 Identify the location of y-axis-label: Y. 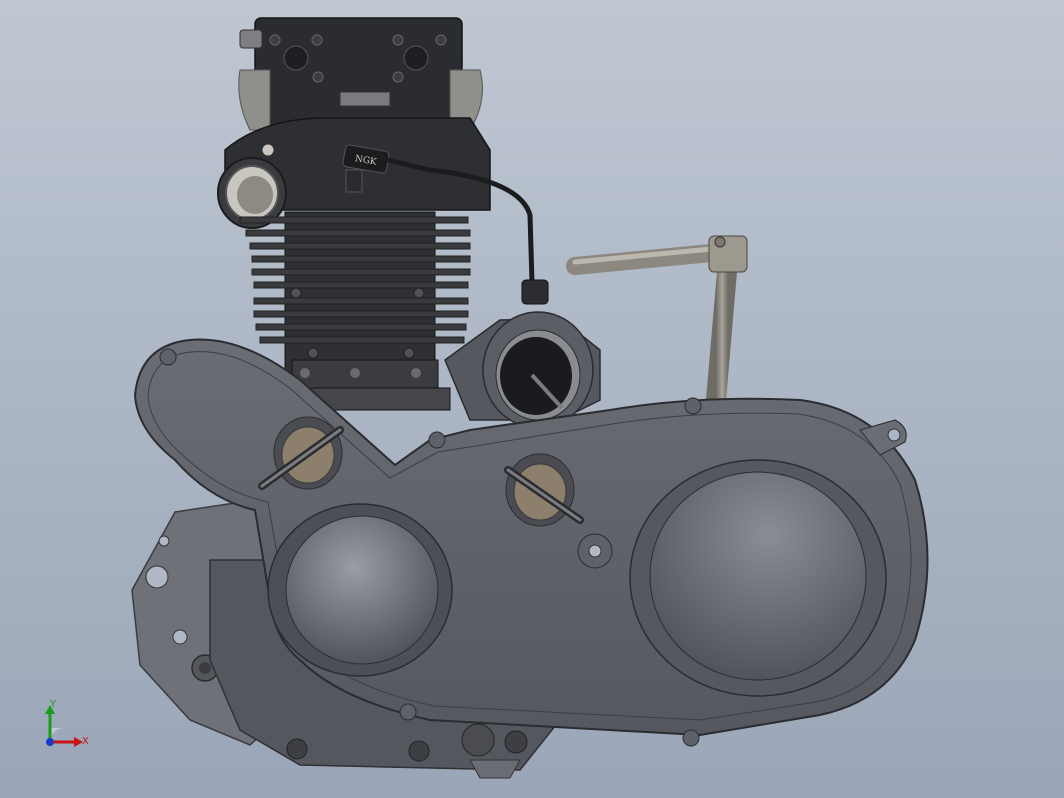
(53, 704).